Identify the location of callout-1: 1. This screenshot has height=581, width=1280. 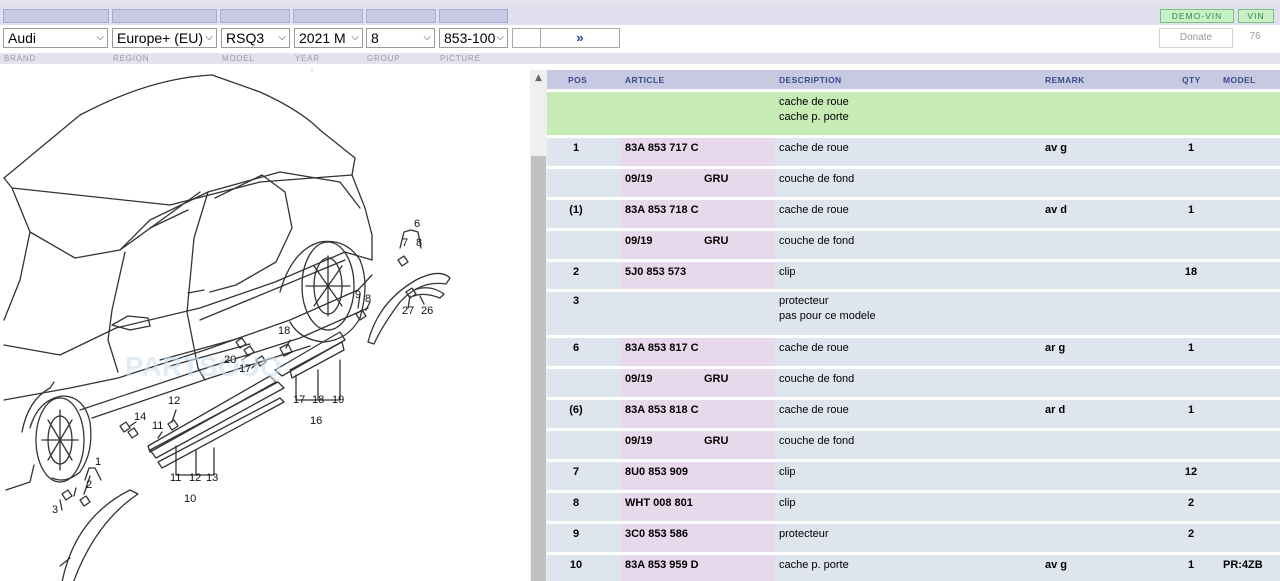
(98, 462).